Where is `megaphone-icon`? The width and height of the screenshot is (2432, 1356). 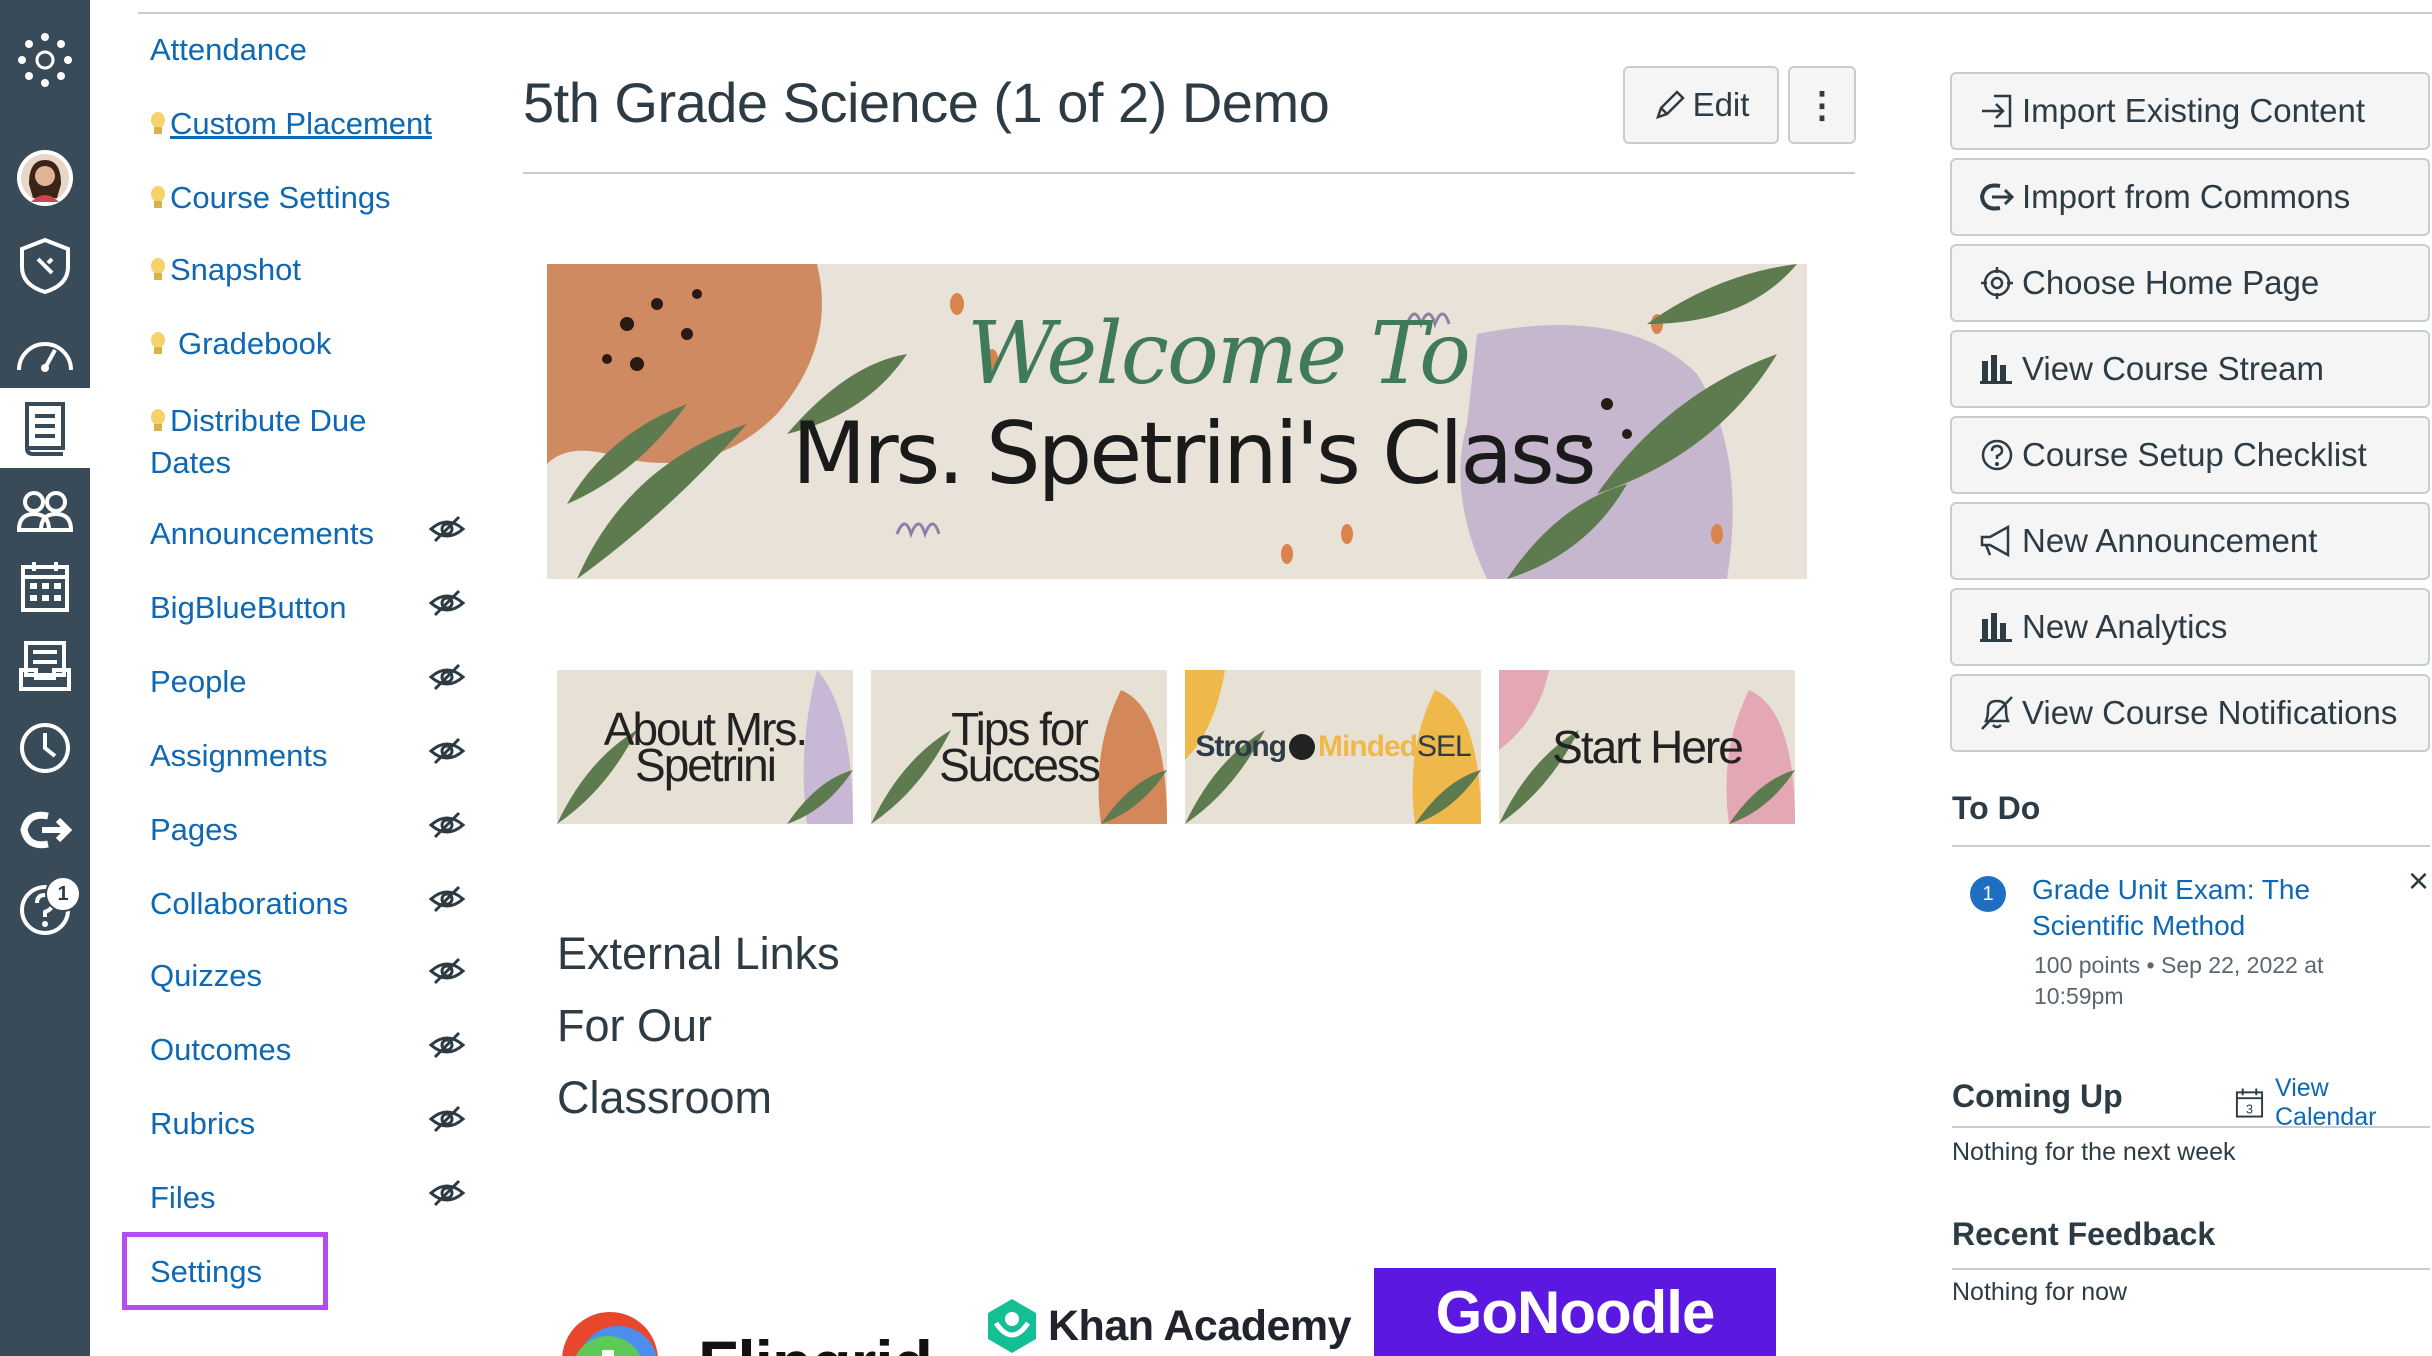 megaphone-icon is located at coordinates (1995, 541).